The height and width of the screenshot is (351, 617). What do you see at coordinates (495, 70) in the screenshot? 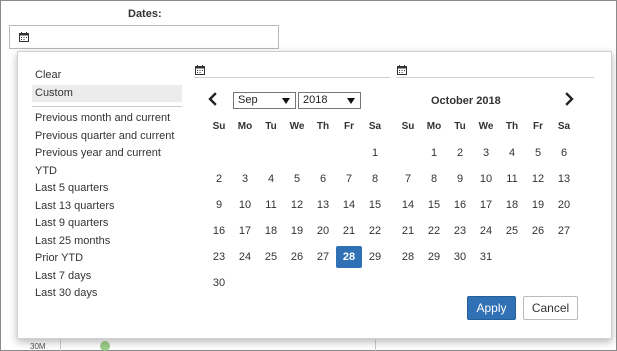
I see `end-date-input` at bounding box center [495, 70].